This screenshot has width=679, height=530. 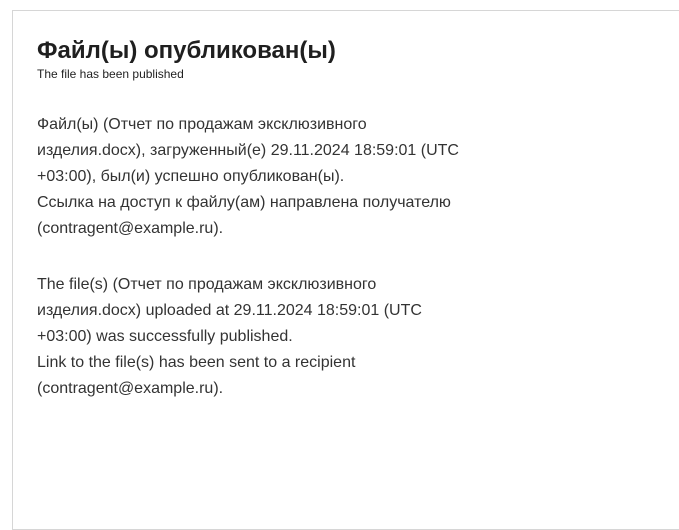 I want to click on message-ru-line: (contragent@example.ru)., so click(x=130, y=228).